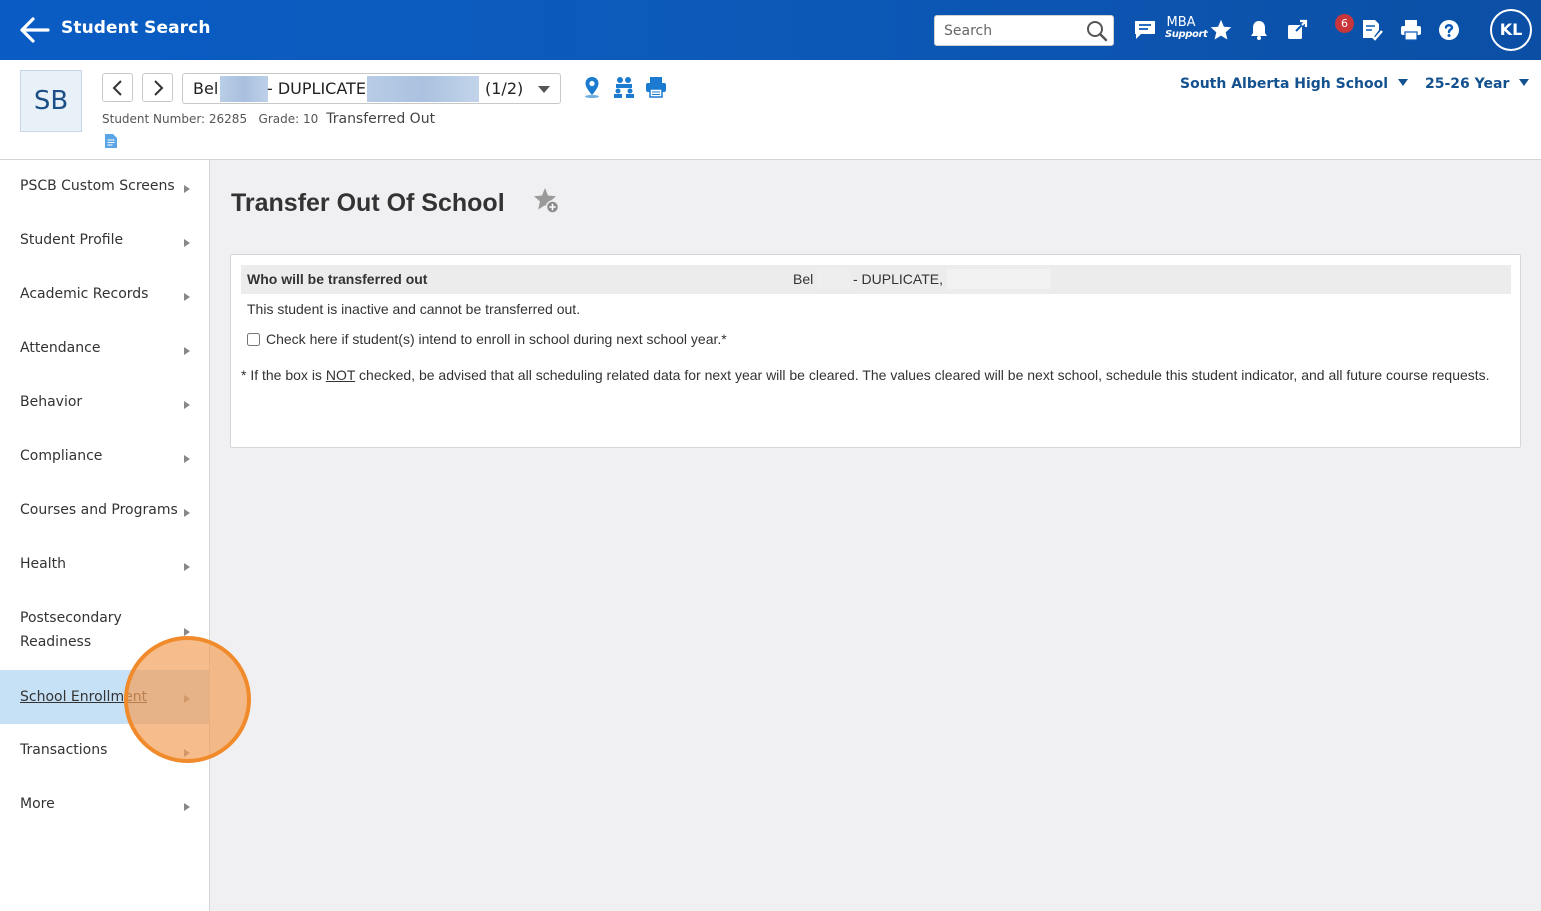 The width and height of the screenshot is (1541, 911). I want to click on bell-icon, so click(1259, 30).